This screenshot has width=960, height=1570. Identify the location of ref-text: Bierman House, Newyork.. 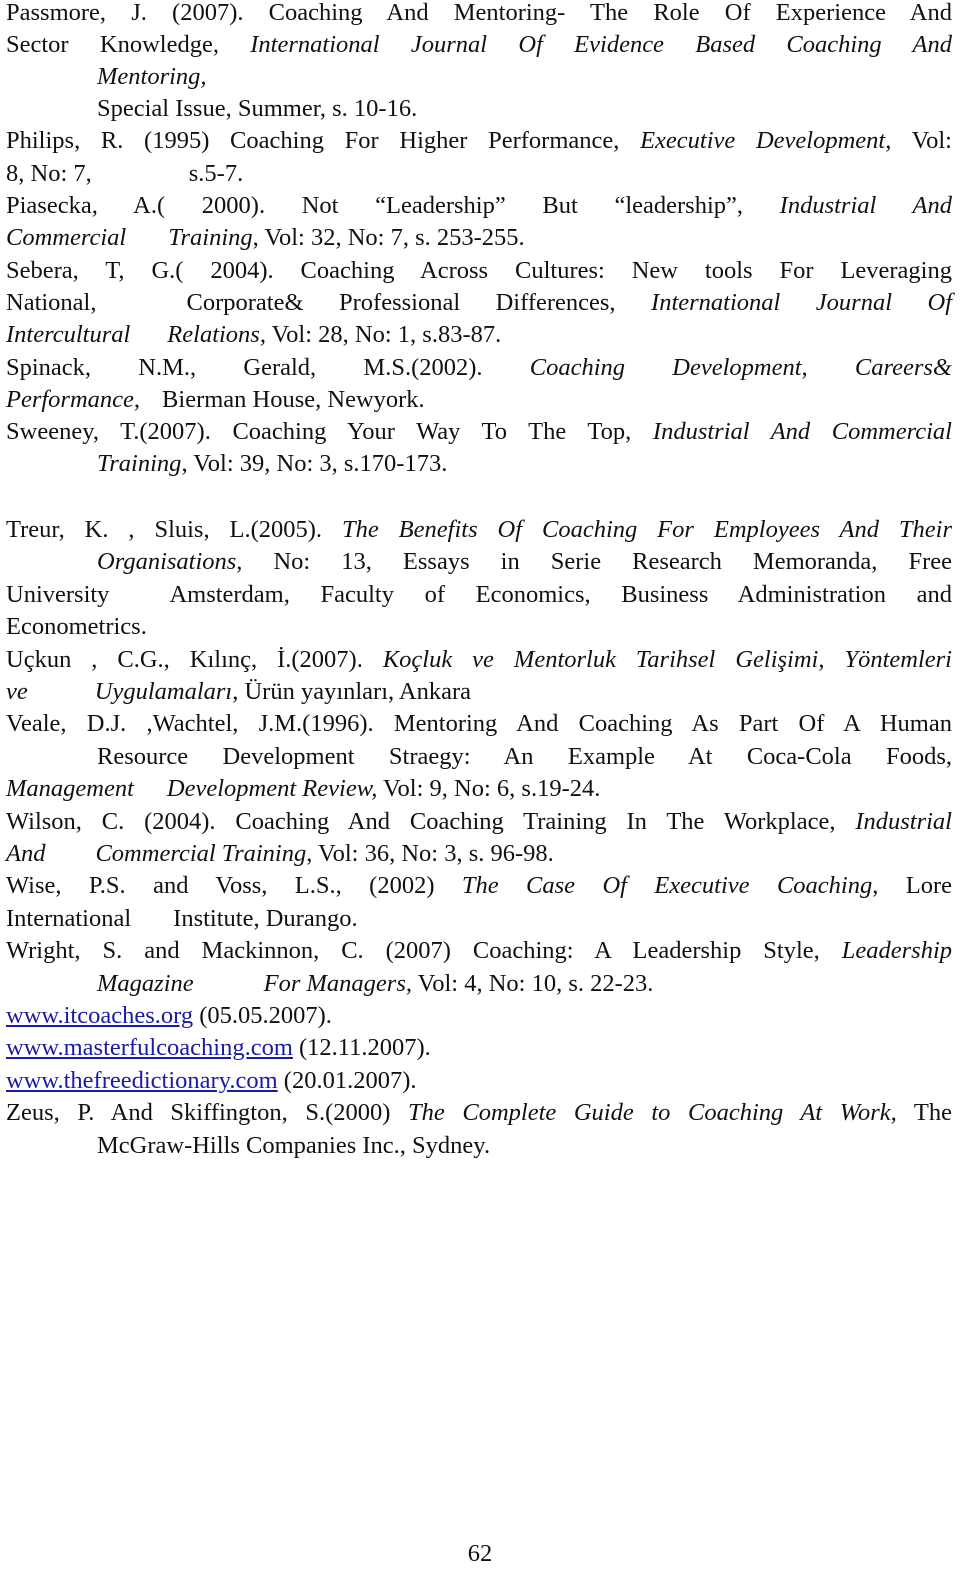
(293, 399).